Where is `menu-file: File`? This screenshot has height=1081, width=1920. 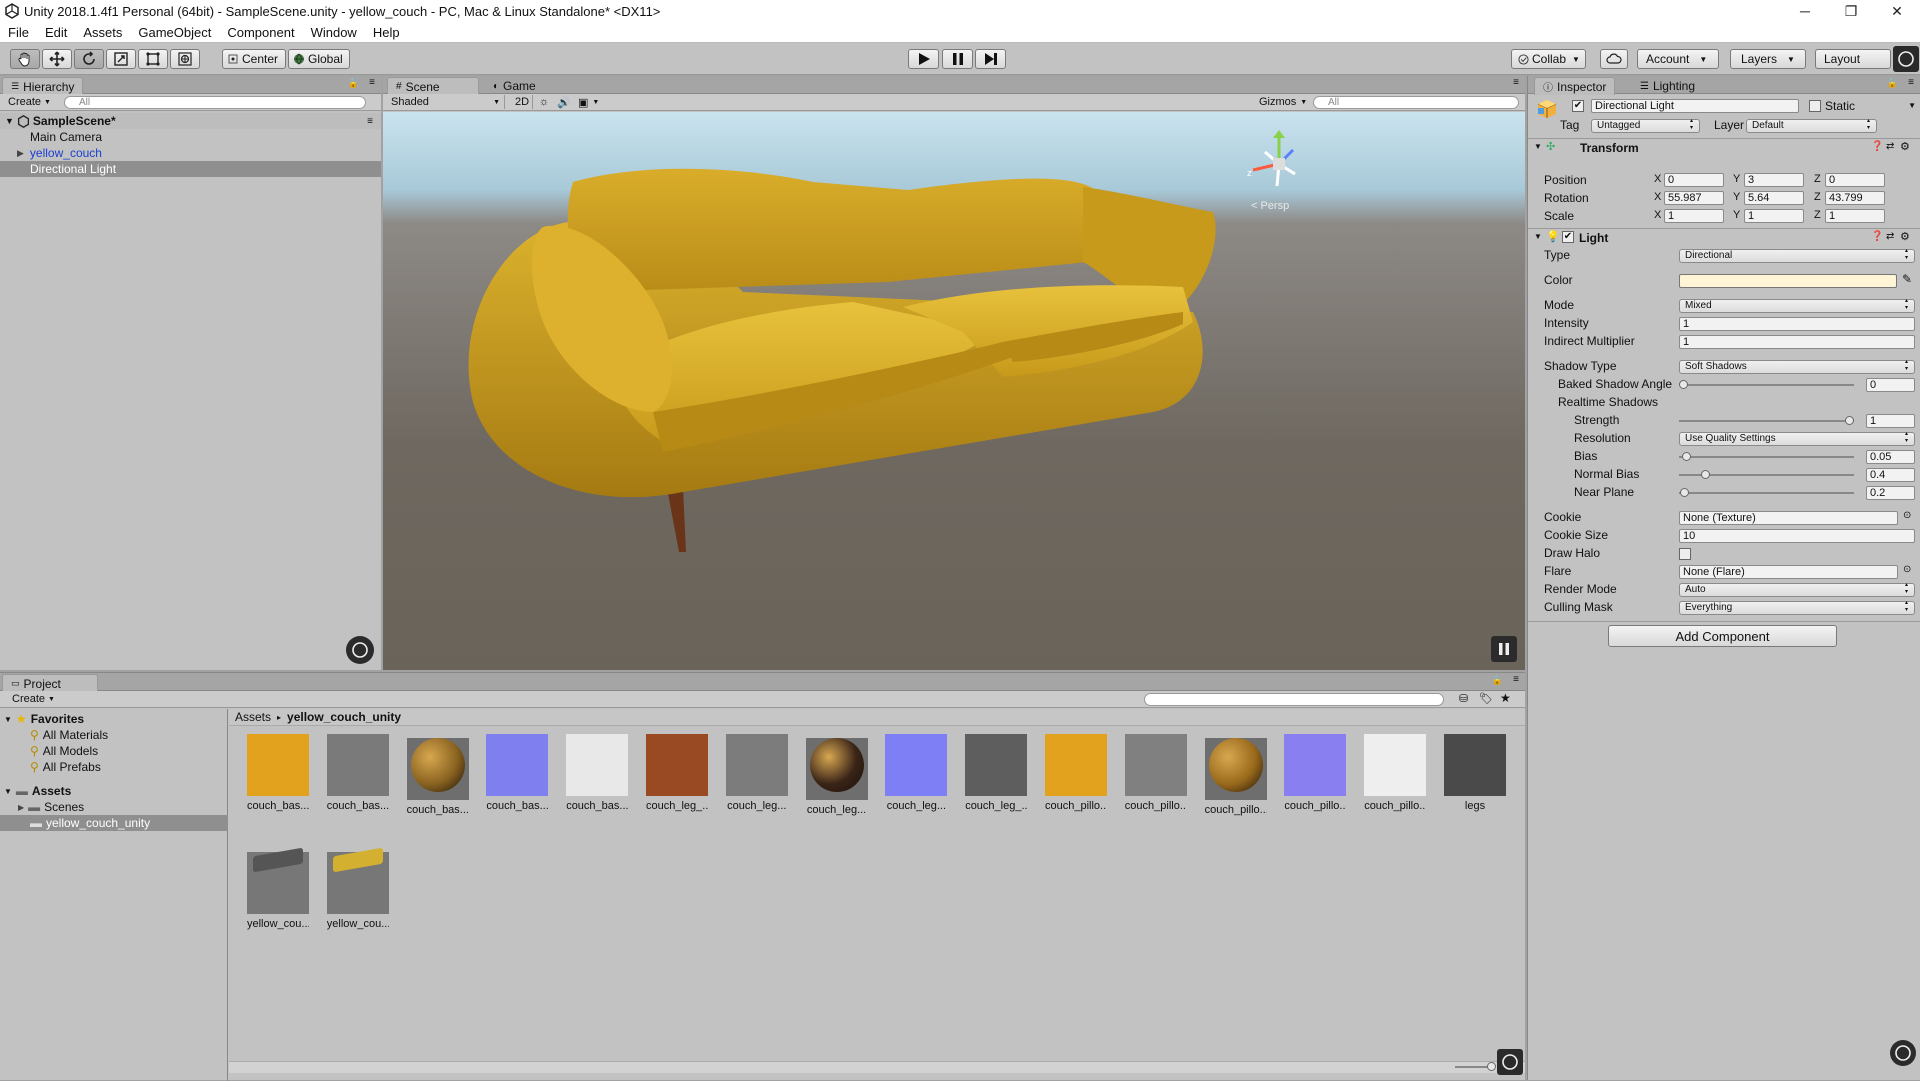 menu-file: File is located at coordinates (18, 32).